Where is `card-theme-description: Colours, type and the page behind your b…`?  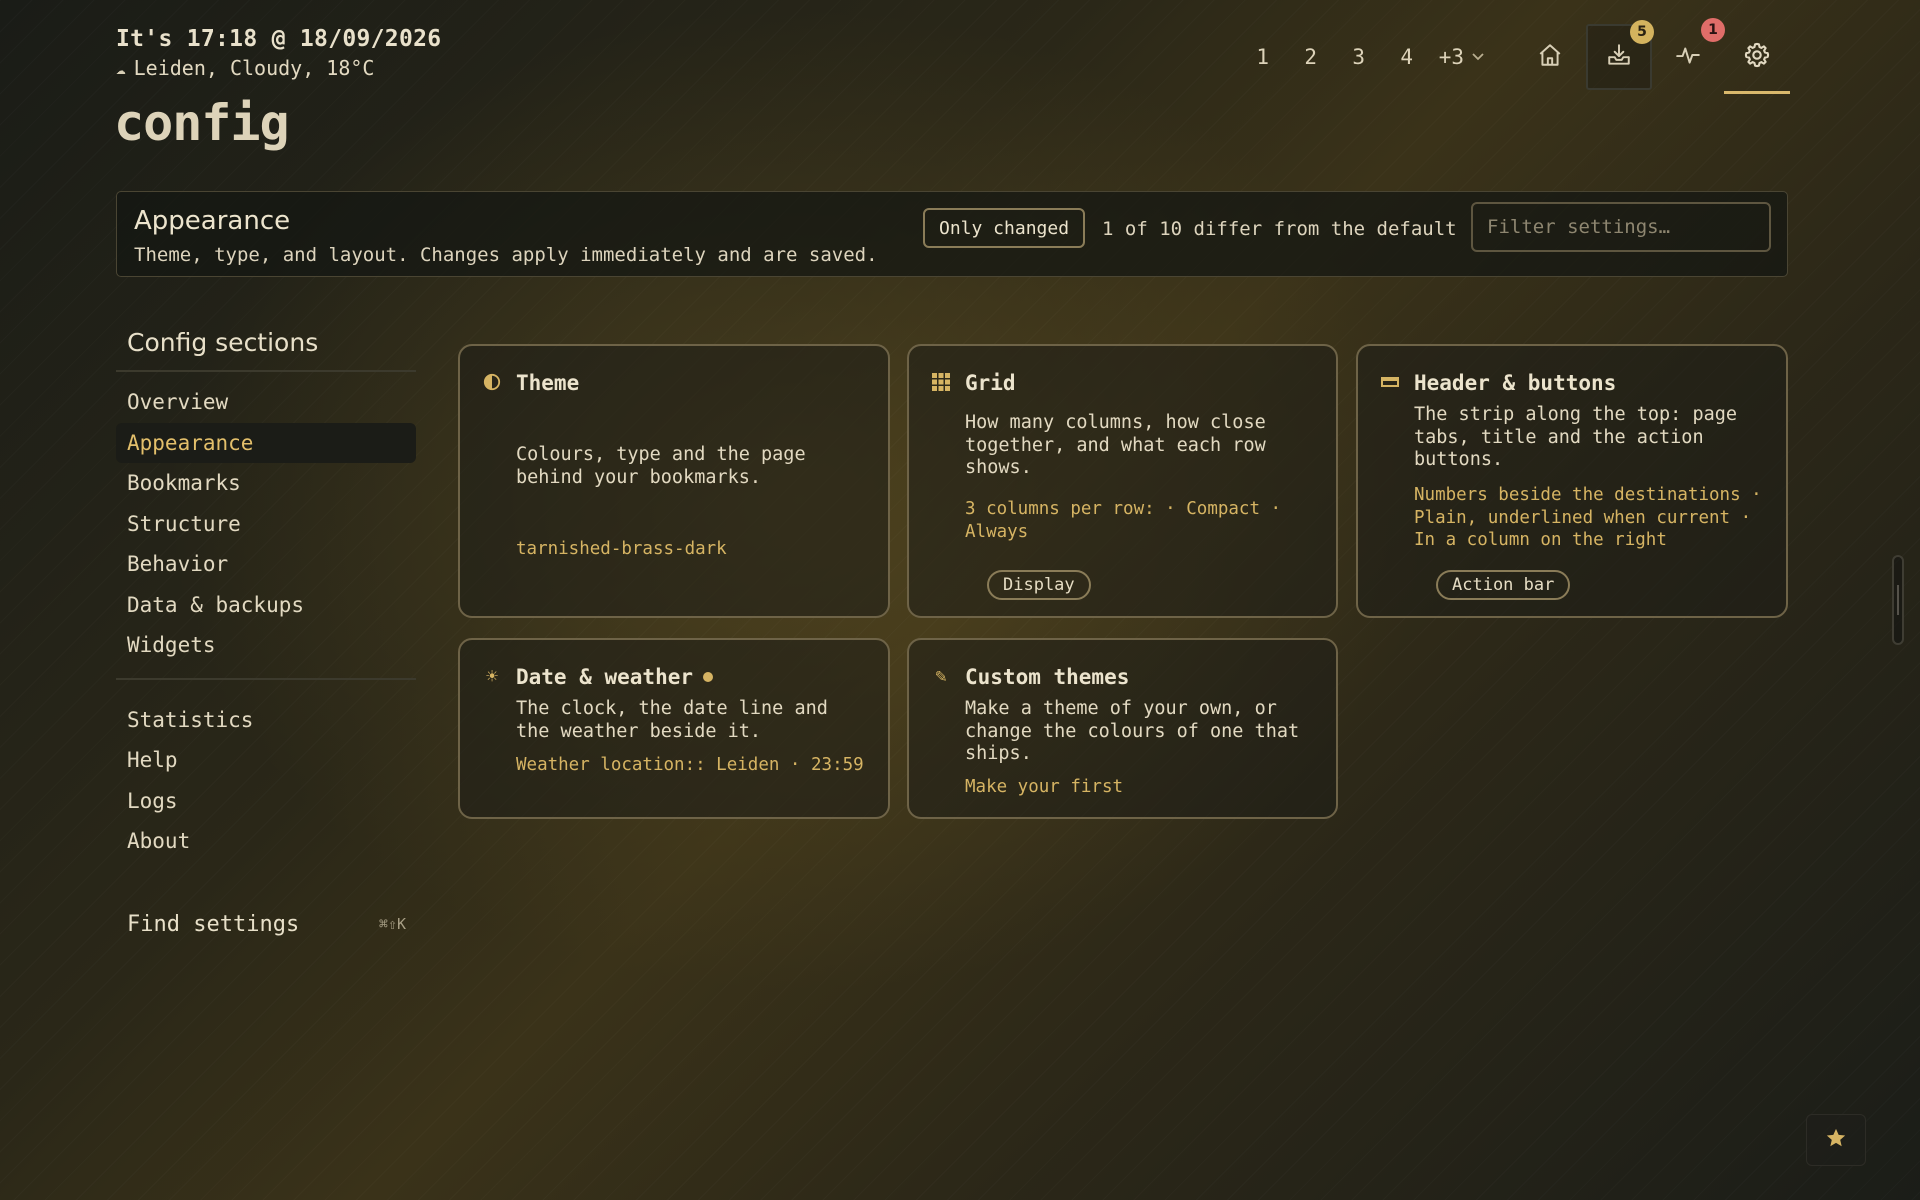
card-theme-description: Colours, type and the page behind your b… is located at coordinates (661, 466).